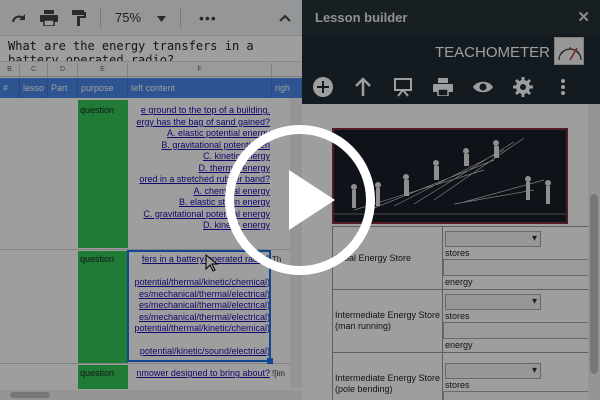 This screenshot has width=600, height=400. Describe the element at coordinates (312, 200) in the screenshot. I see `play-triangle` at that location.